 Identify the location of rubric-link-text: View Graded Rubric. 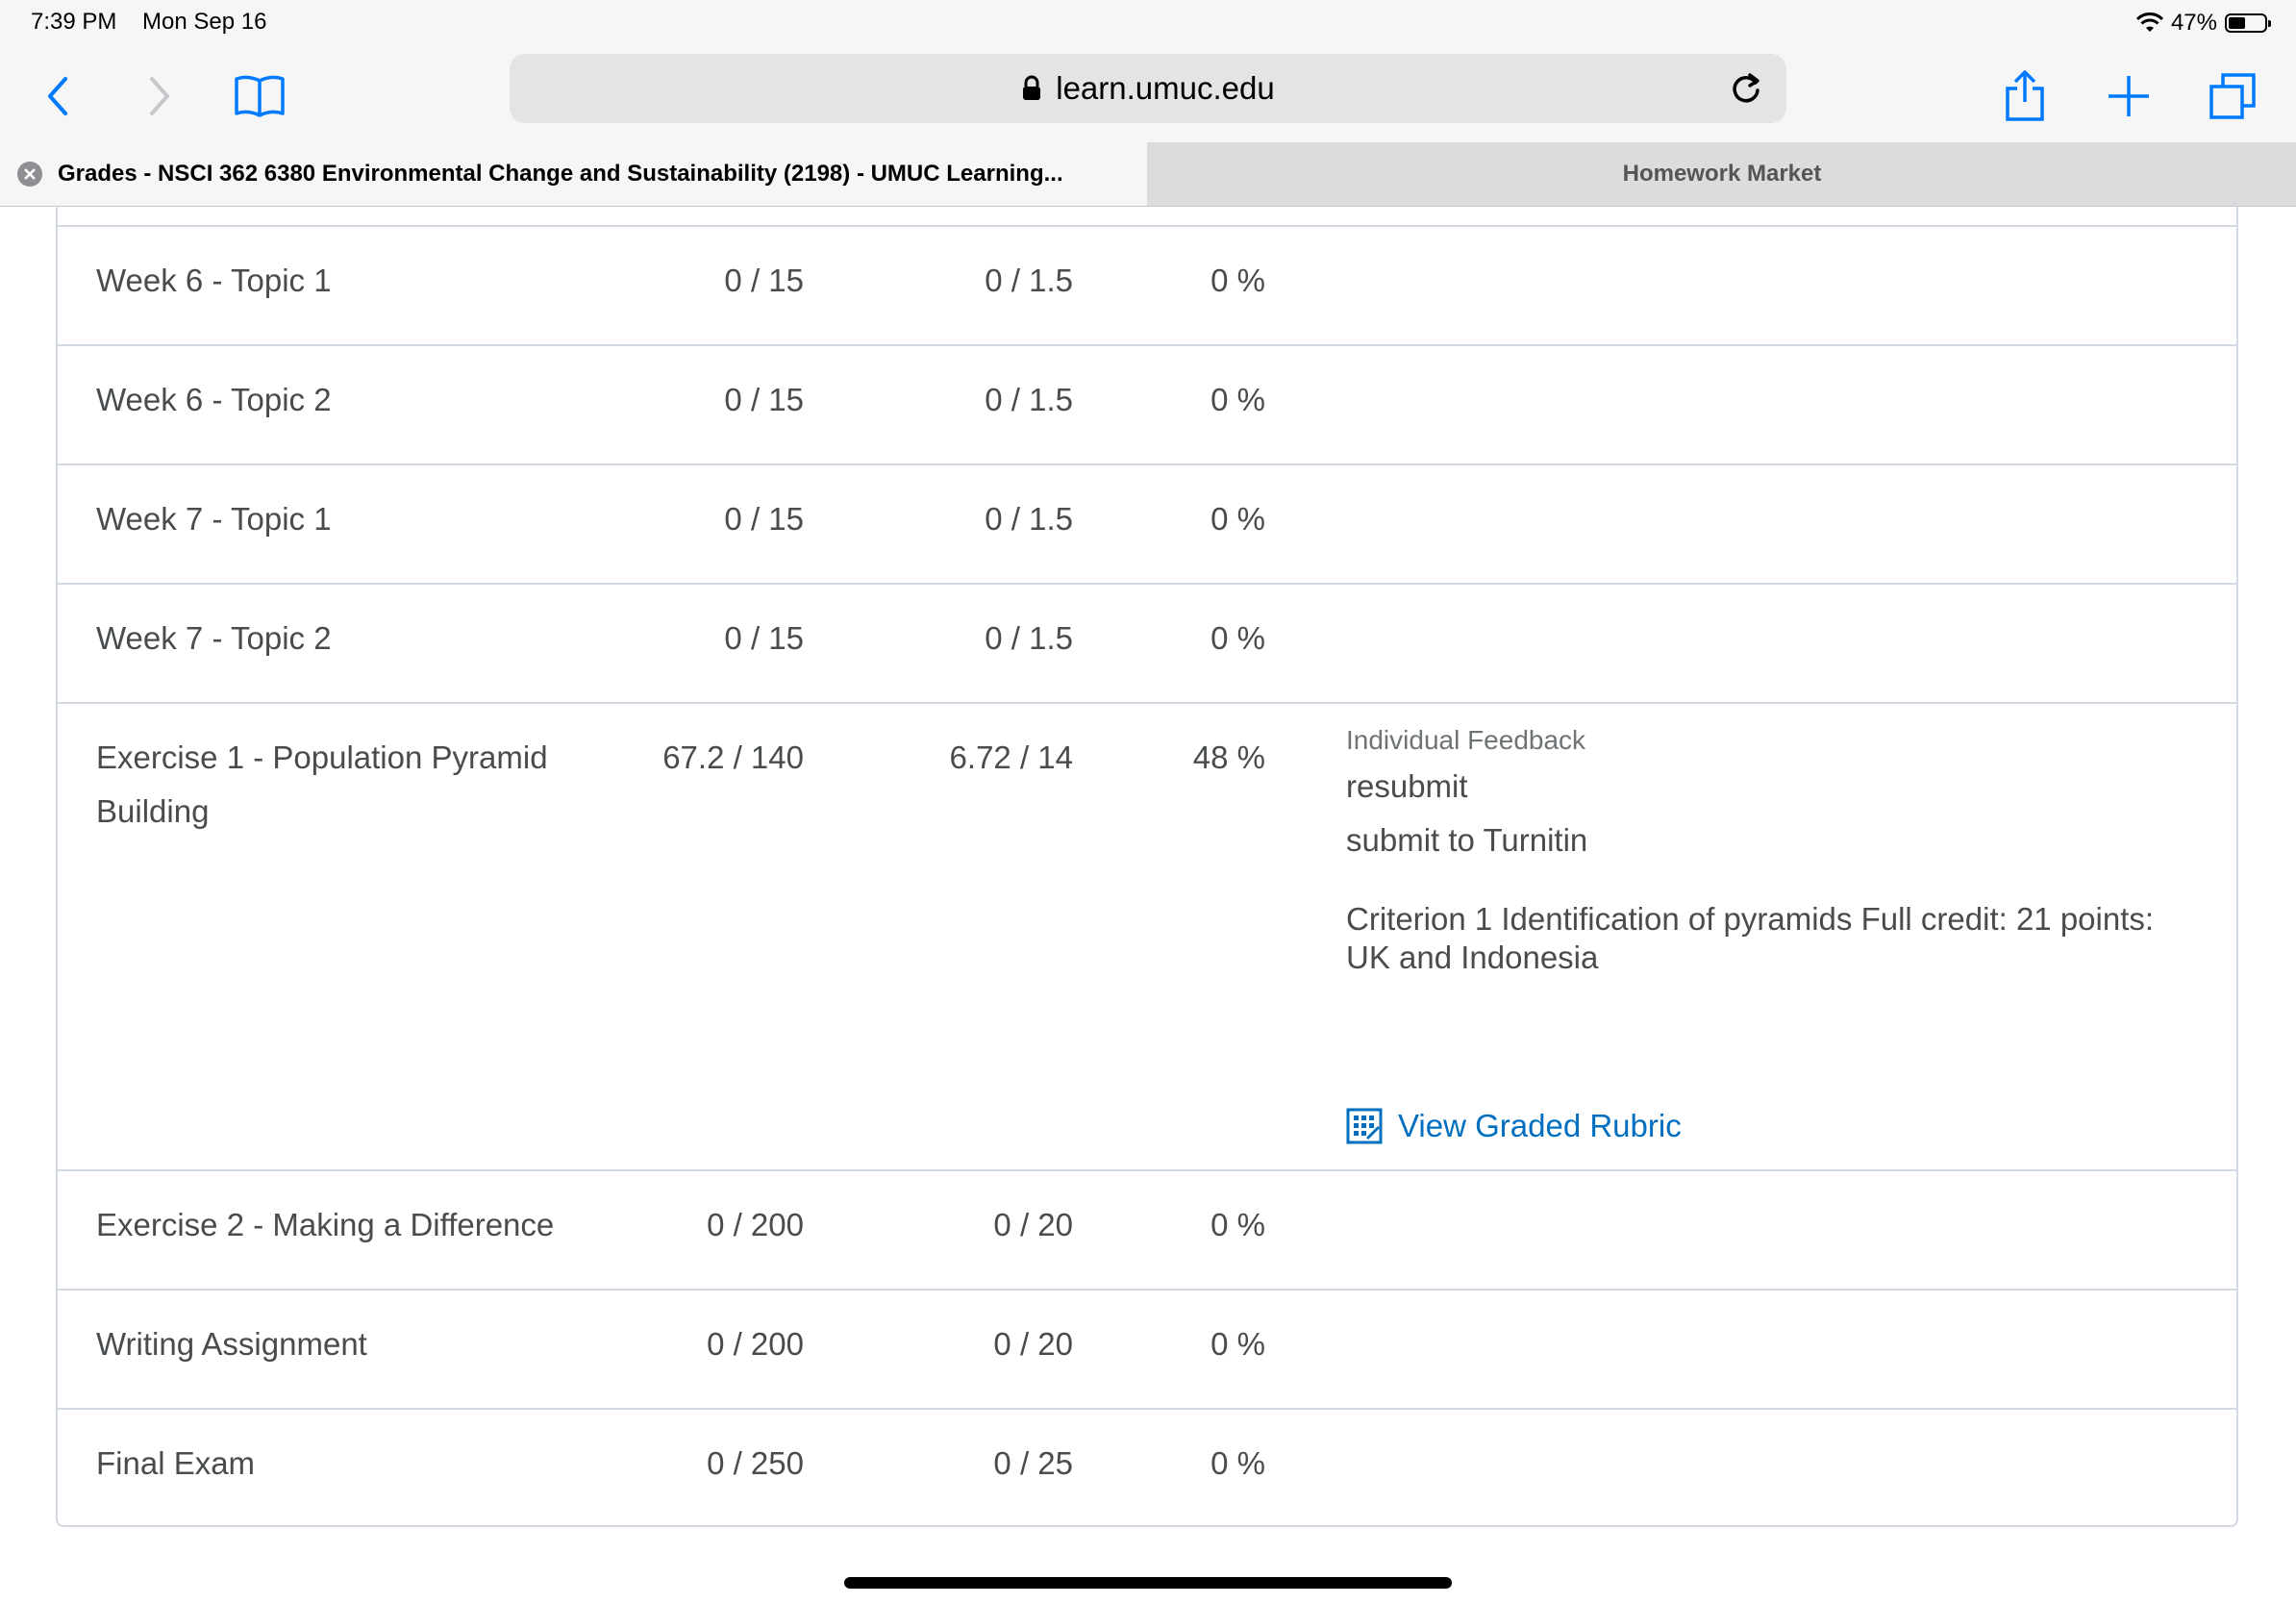
(1540, 1125).